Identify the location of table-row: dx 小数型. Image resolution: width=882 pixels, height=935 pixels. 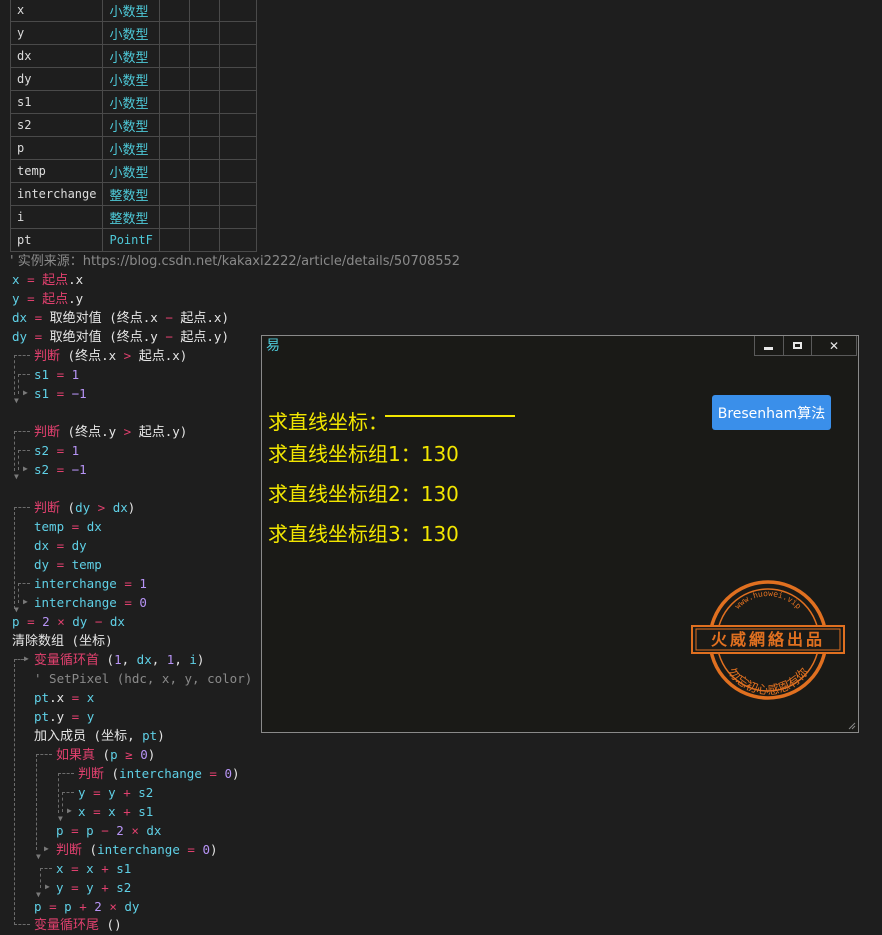
(133, 56).